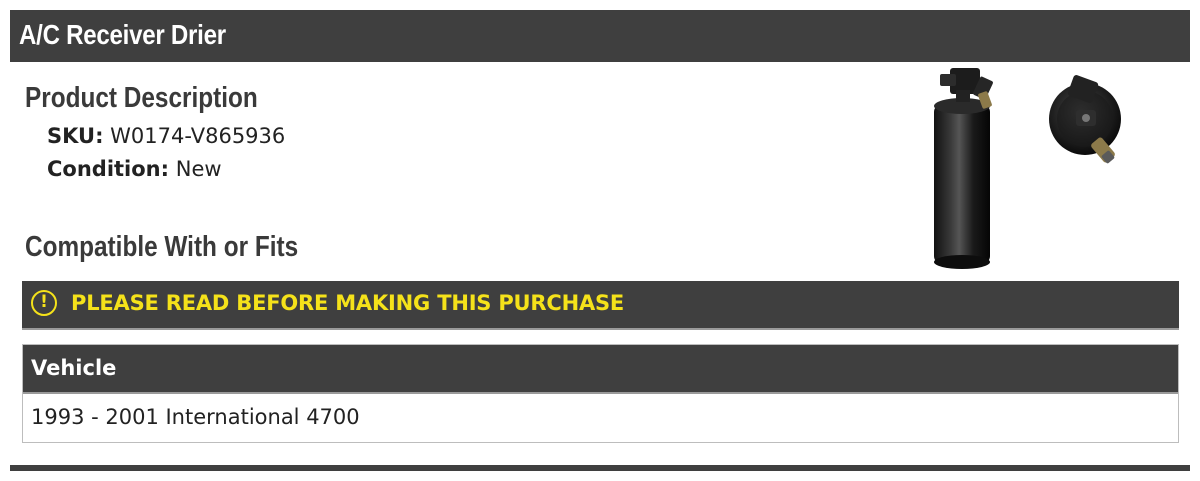  What do you see at coordinates (141, 98) in the screenshot?
I see `product-description-heading: Product Description` at bounding box center [141, 98].